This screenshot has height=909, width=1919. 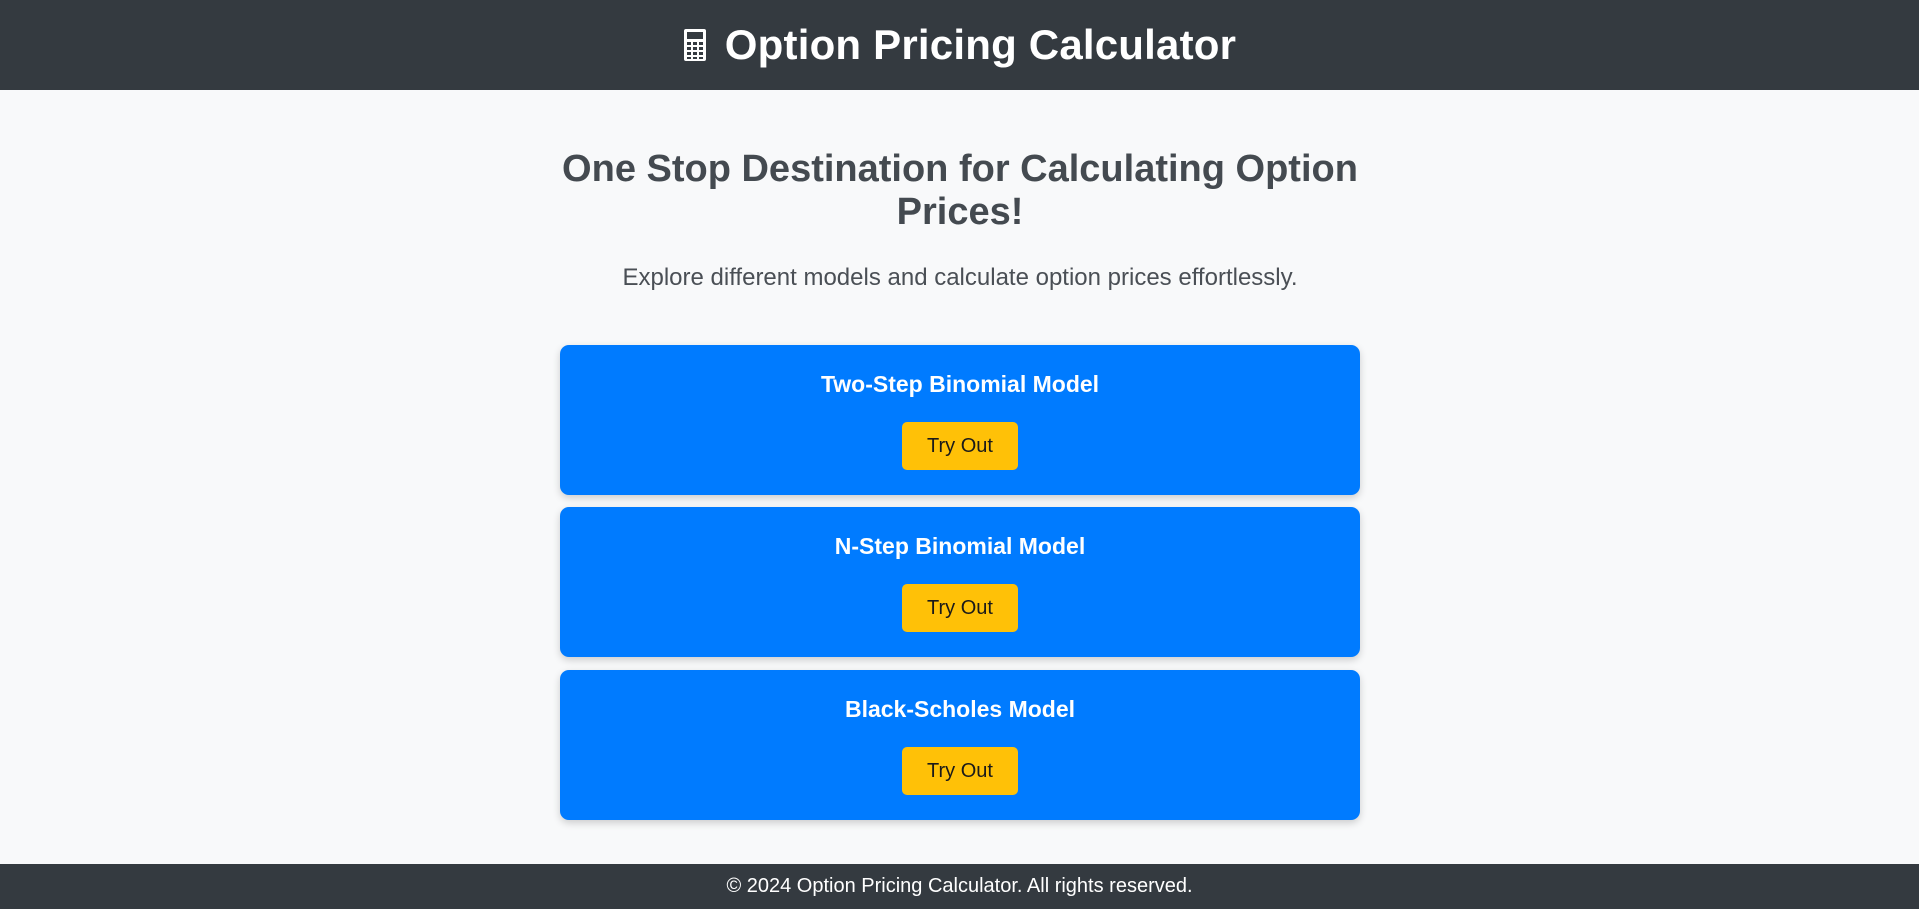 I want to click on model-card-black-scholes: Black-Scholes Model Try Out, so click(x=960, y=745).